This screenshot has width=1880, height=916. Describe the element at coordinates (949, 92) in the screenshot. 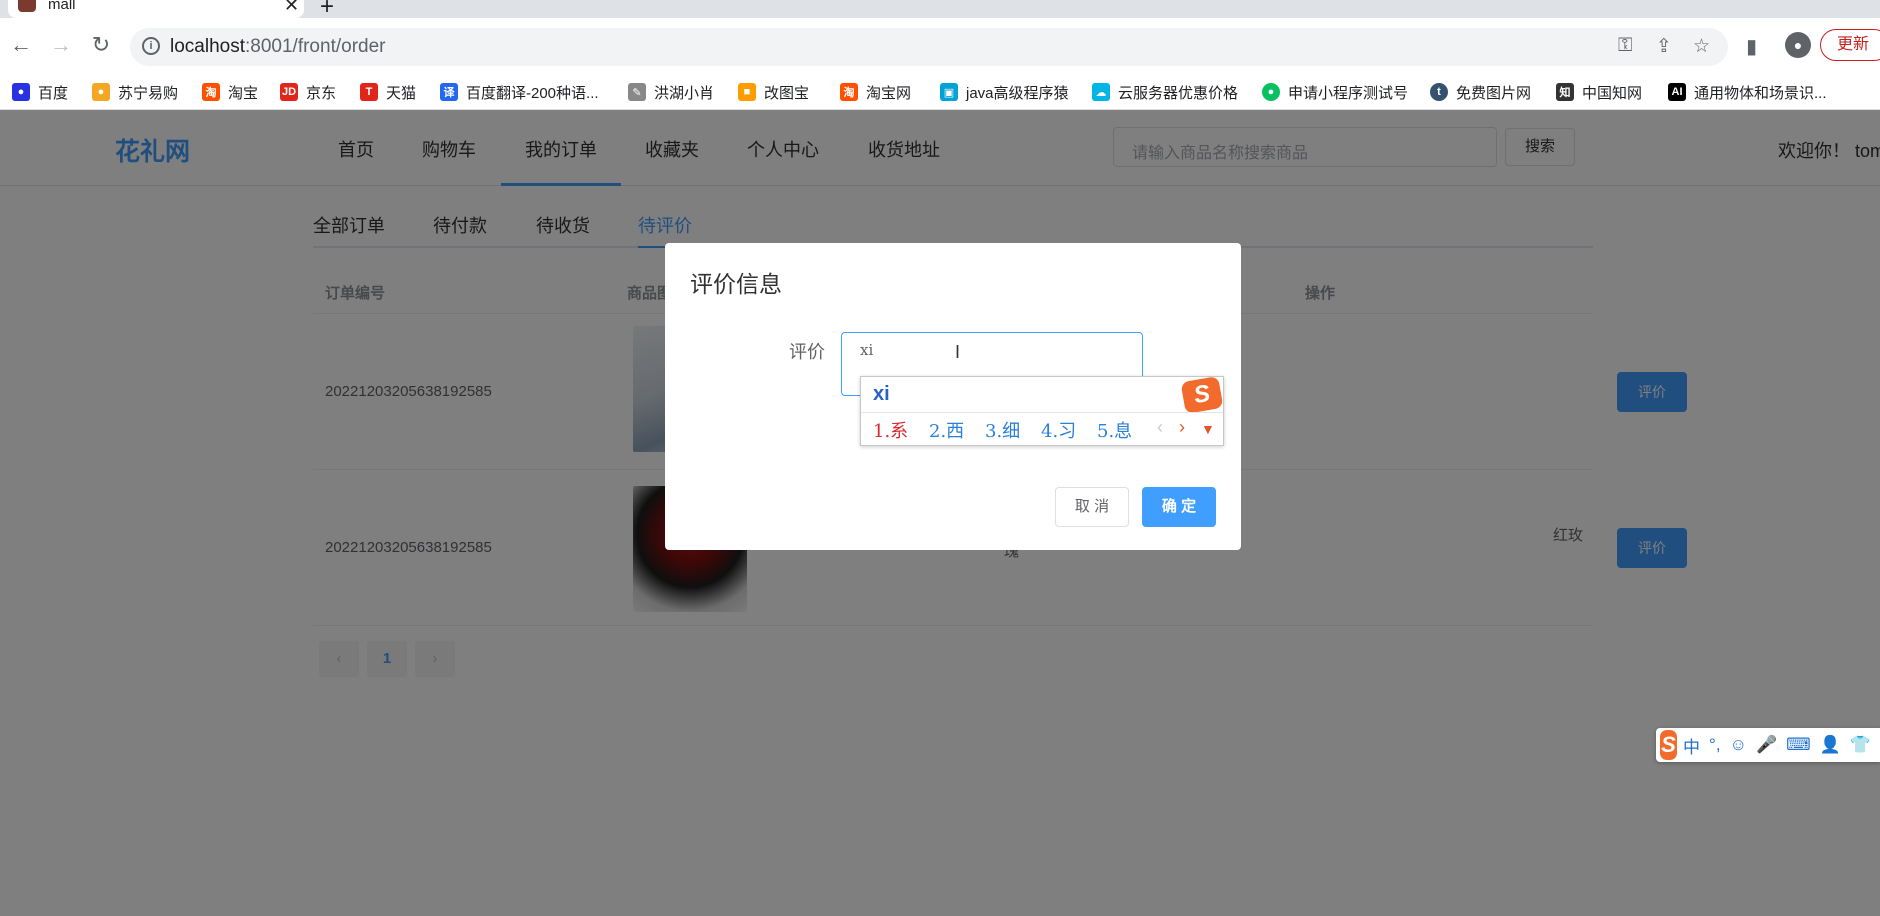

I see `bilibili-icon: ▣` at that location.